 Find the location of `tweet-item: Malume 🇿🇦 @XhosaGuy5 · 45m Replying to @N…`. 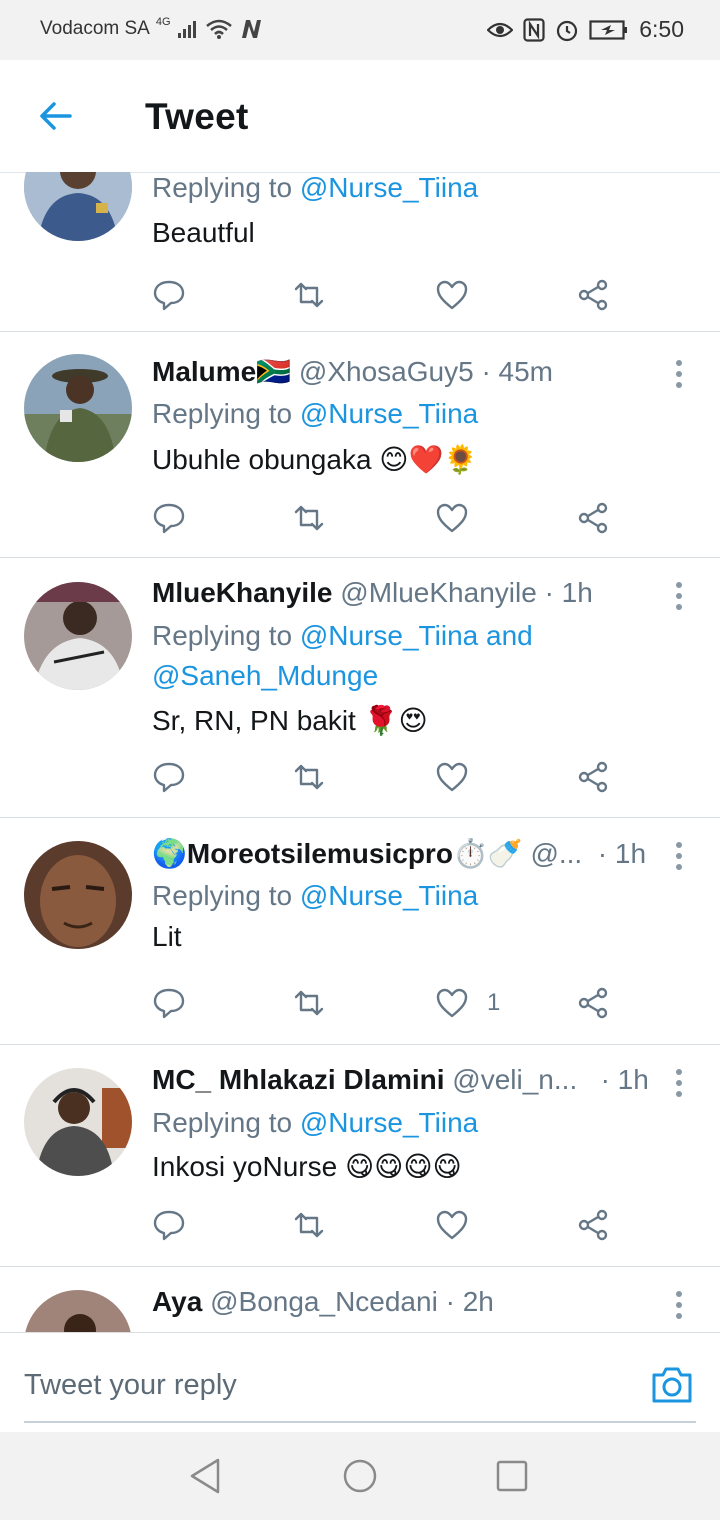

tweet-item: Malume 🇿🇦 @XhosaGuy5 · 45m Replying to @N… is located at coordinates (360, 444).